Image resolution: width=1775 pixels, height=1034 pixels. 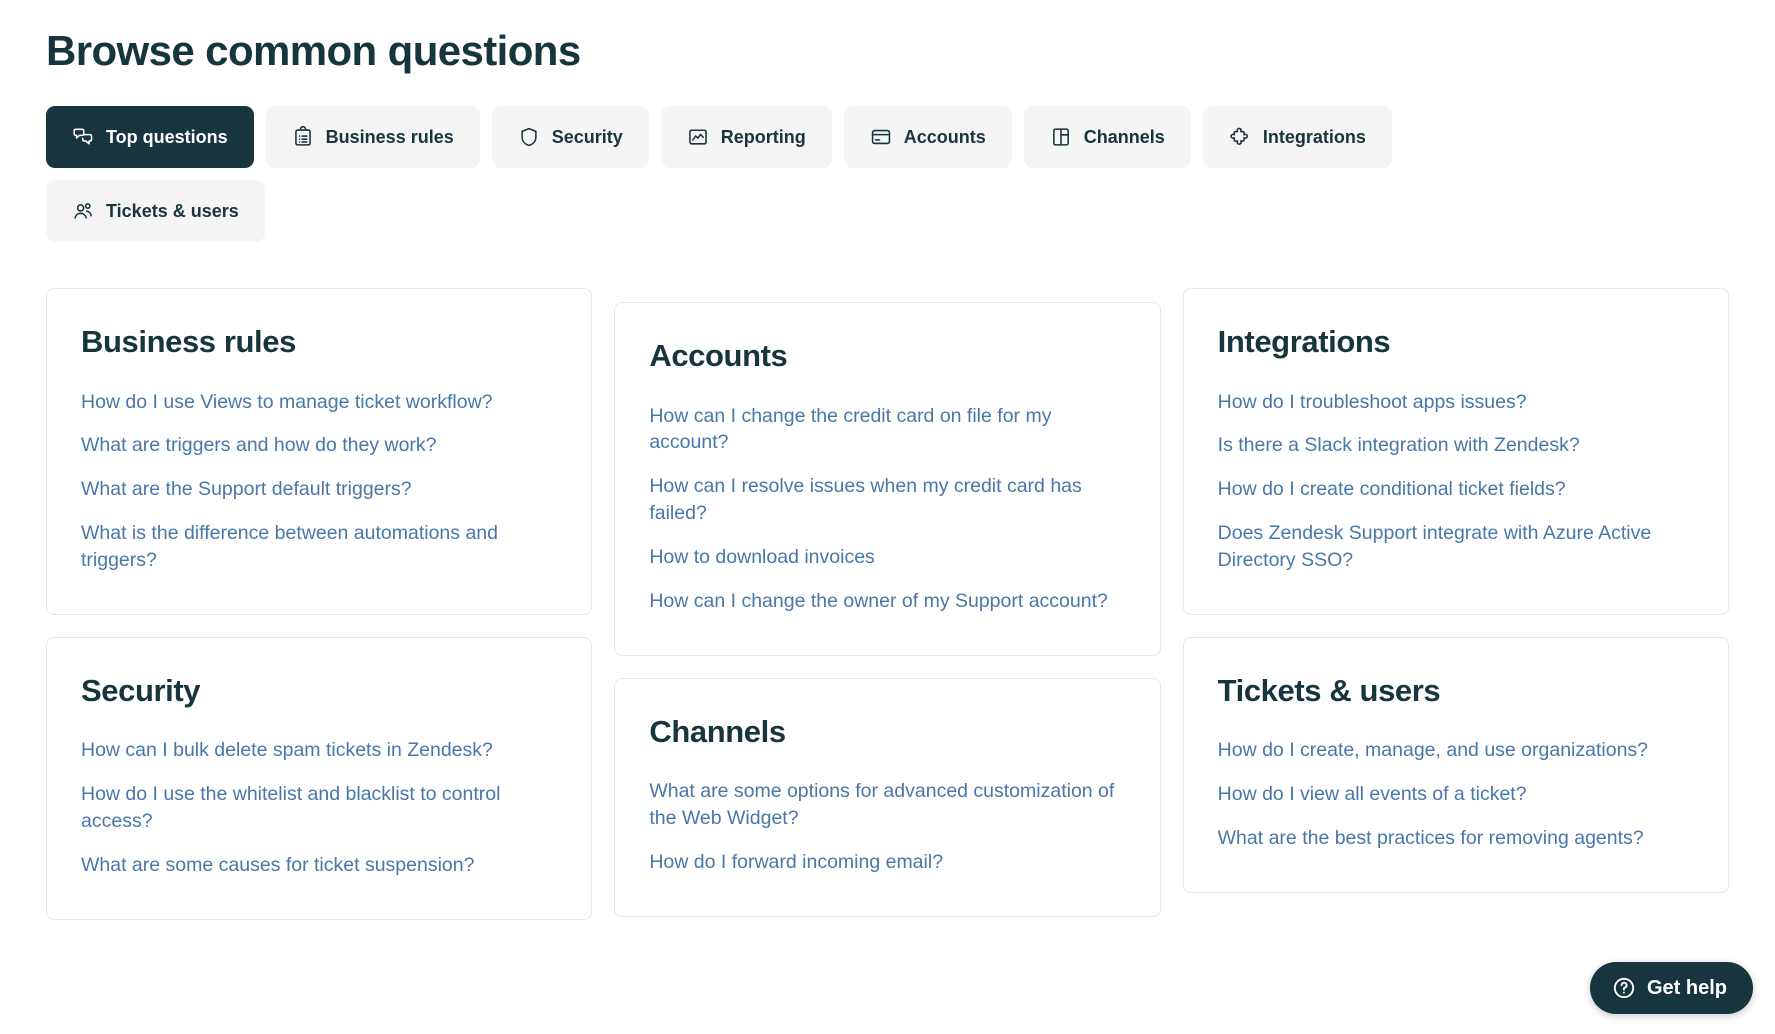 I want to click on card-title: Accounts, so click(x=718, y=356).